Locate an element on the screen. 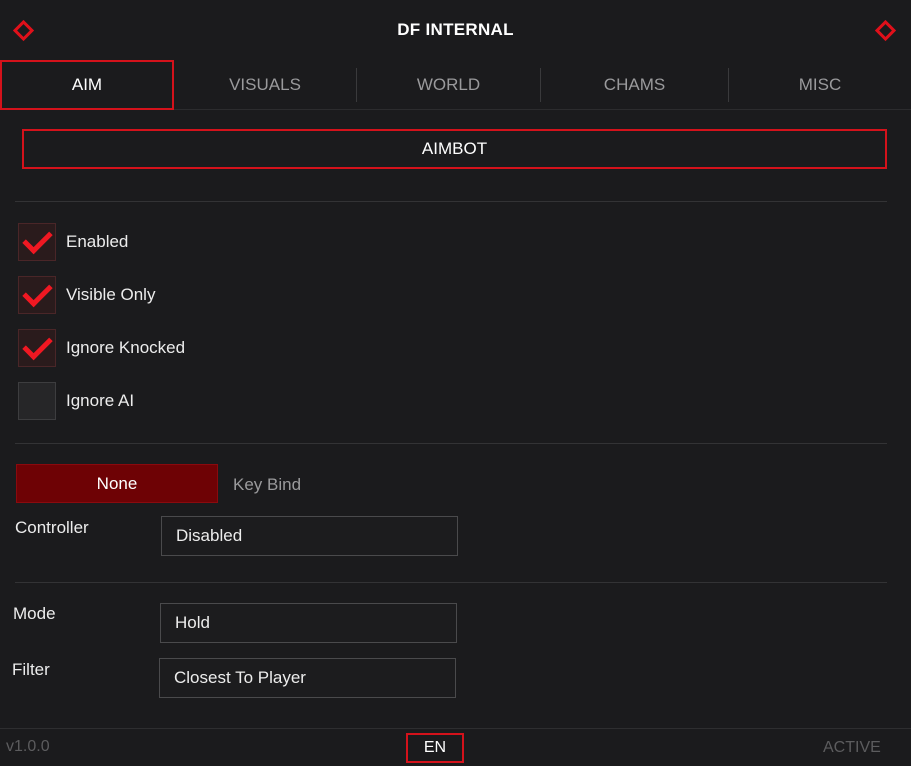 This screenshot has height=766, width=911. ignore-knocked-checkbox is located at coordinates (37, 348).